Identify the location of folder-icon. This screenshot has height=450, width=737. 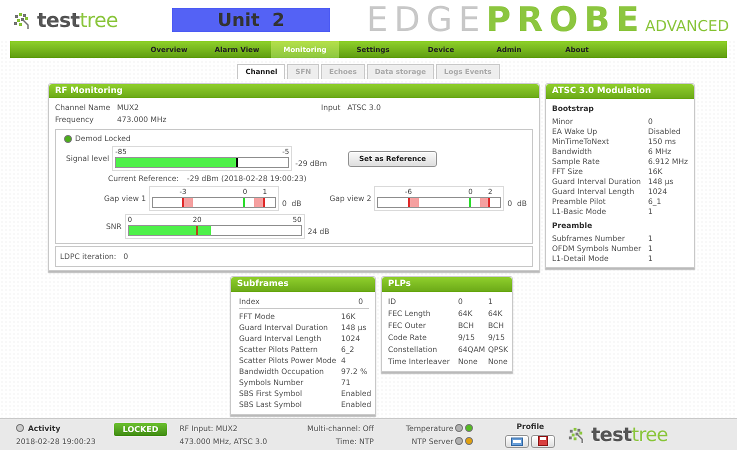
(517, 441).